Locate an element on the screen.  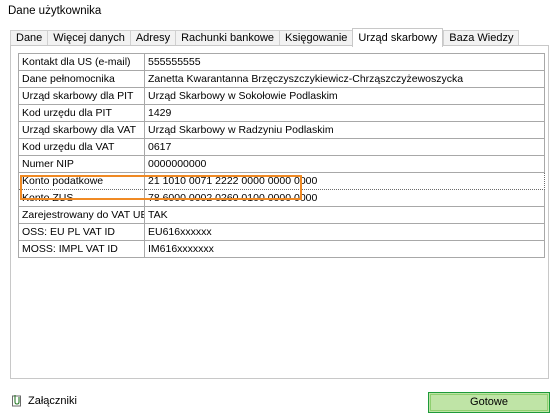
field-label: Urząd skarbowy dla VAT is located at coordinates (82, 130).